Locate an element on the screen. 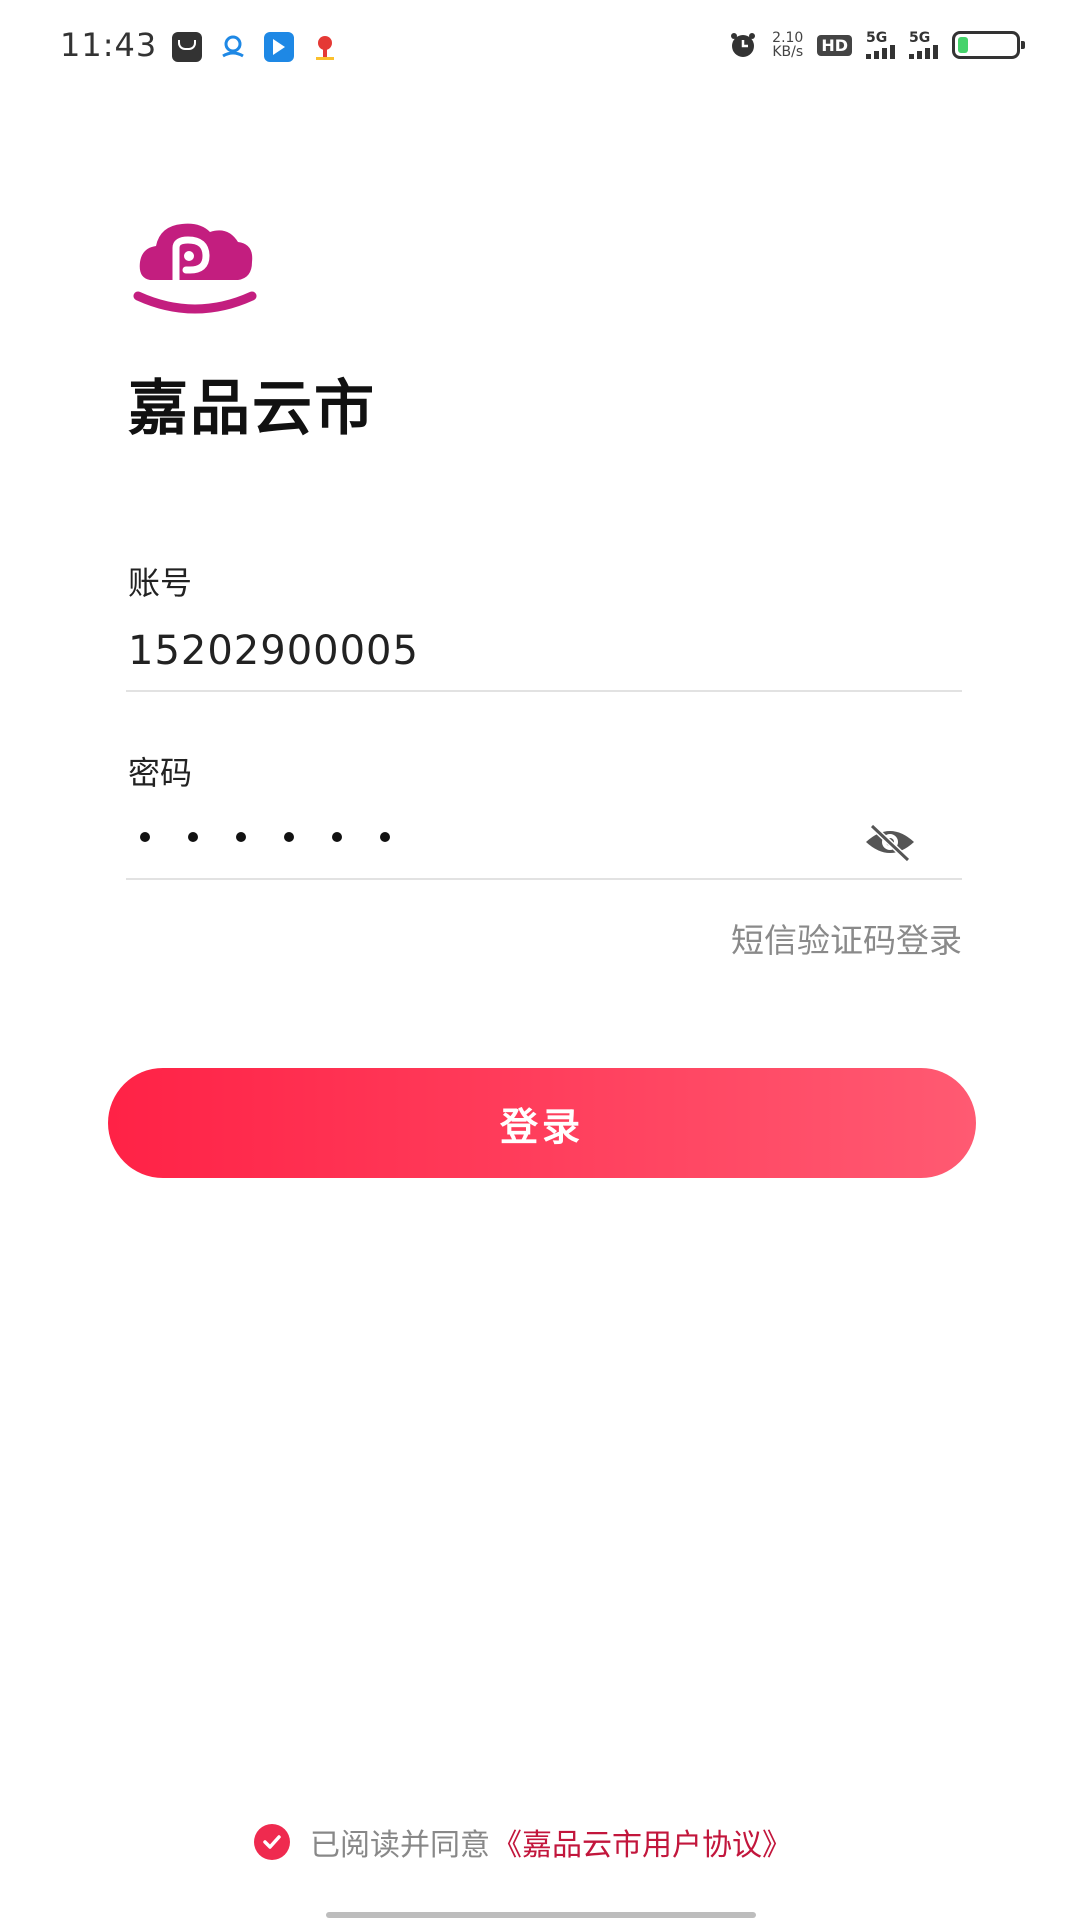 The width and height of the screenshot is (1080, 1920). sim1-network-label: 5G is located at coordinates (877, 38).